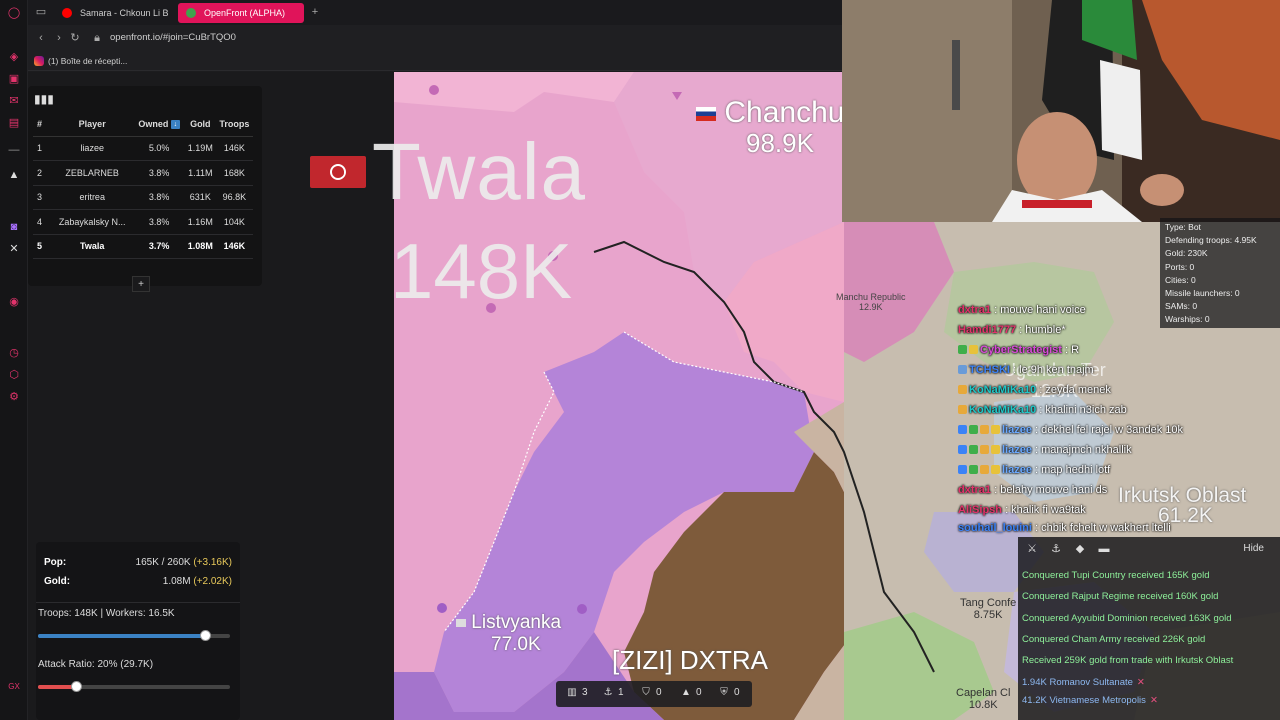  Describe the element at coordinates (143, 173) in the screenshot. I see `table-row: 2 ZEBLARNEB 3.8% 1.11M 168K` at that location.